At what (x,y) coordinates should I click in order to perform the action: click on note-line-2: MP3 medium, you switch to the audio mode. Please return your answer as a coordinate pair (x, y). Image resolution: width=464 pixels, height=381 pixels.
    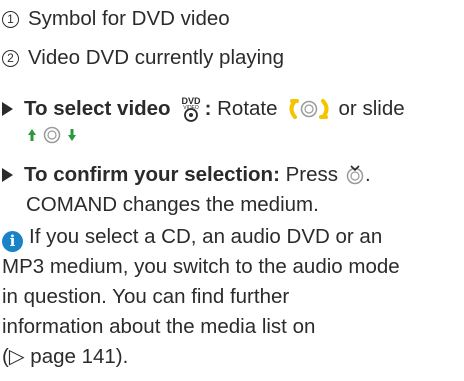
    Looking at the image, I should click on (201, 266).